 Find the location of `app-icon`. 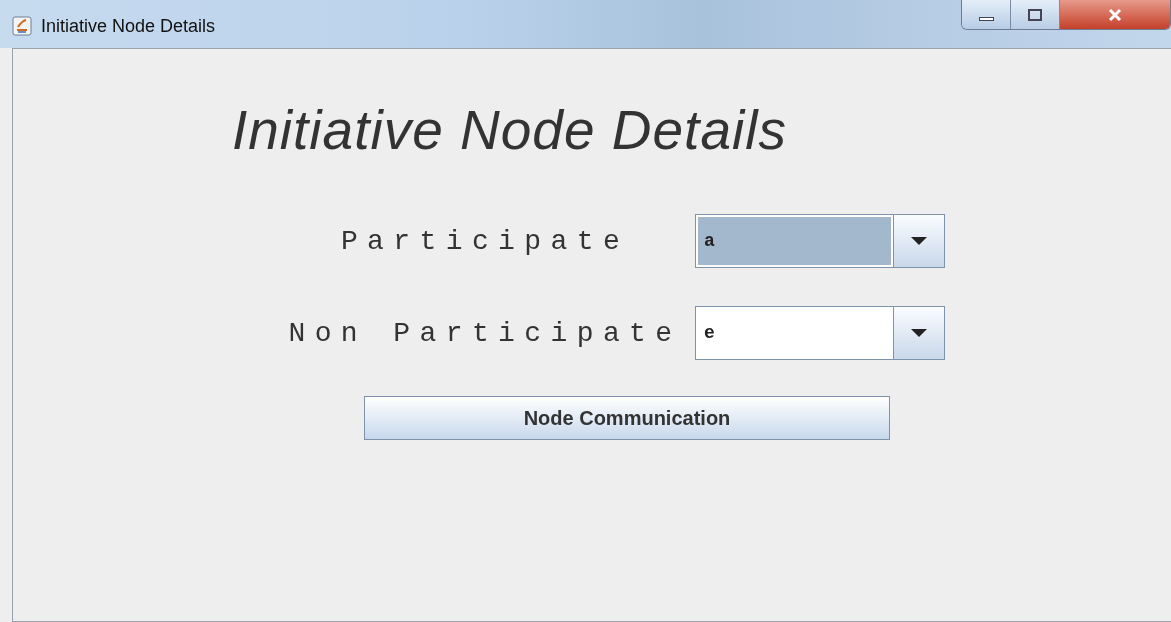

app-icon is located at coordinates (22, 26).